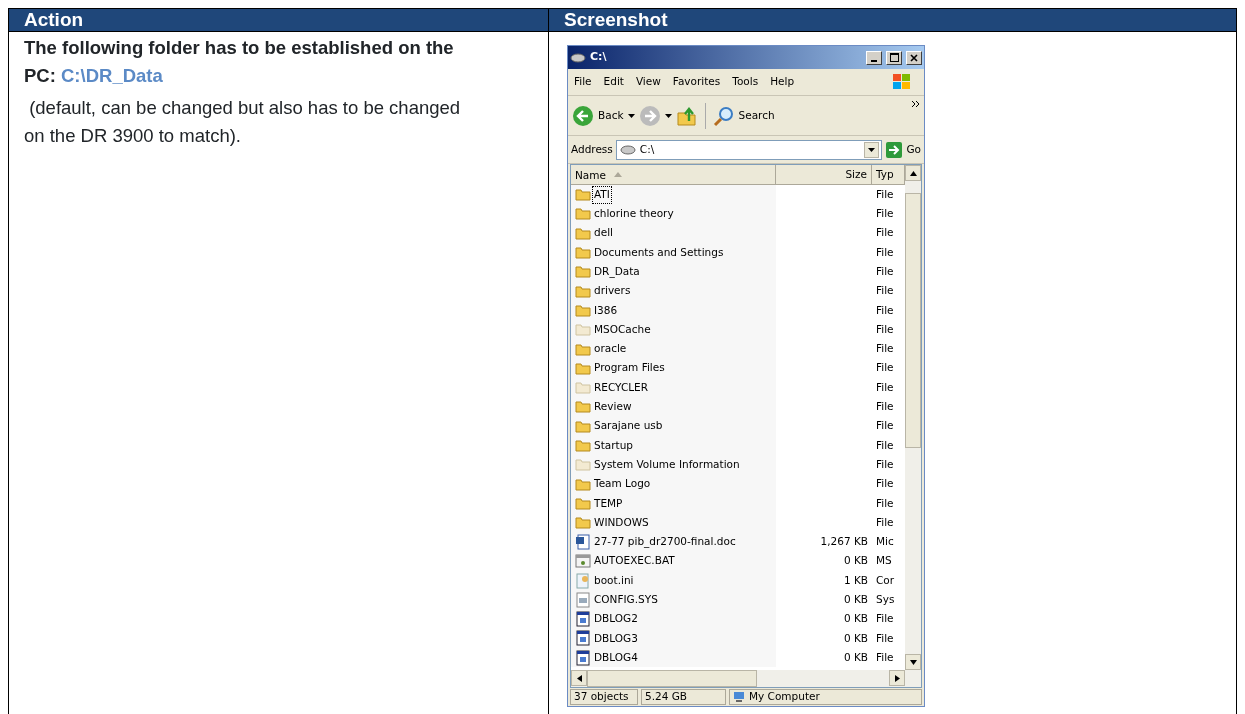 This screenshot has height=714, width=1245. Describe the element at coordinates (618, 174) in the screenshot. I see `sort-arrow-icon` at that location.